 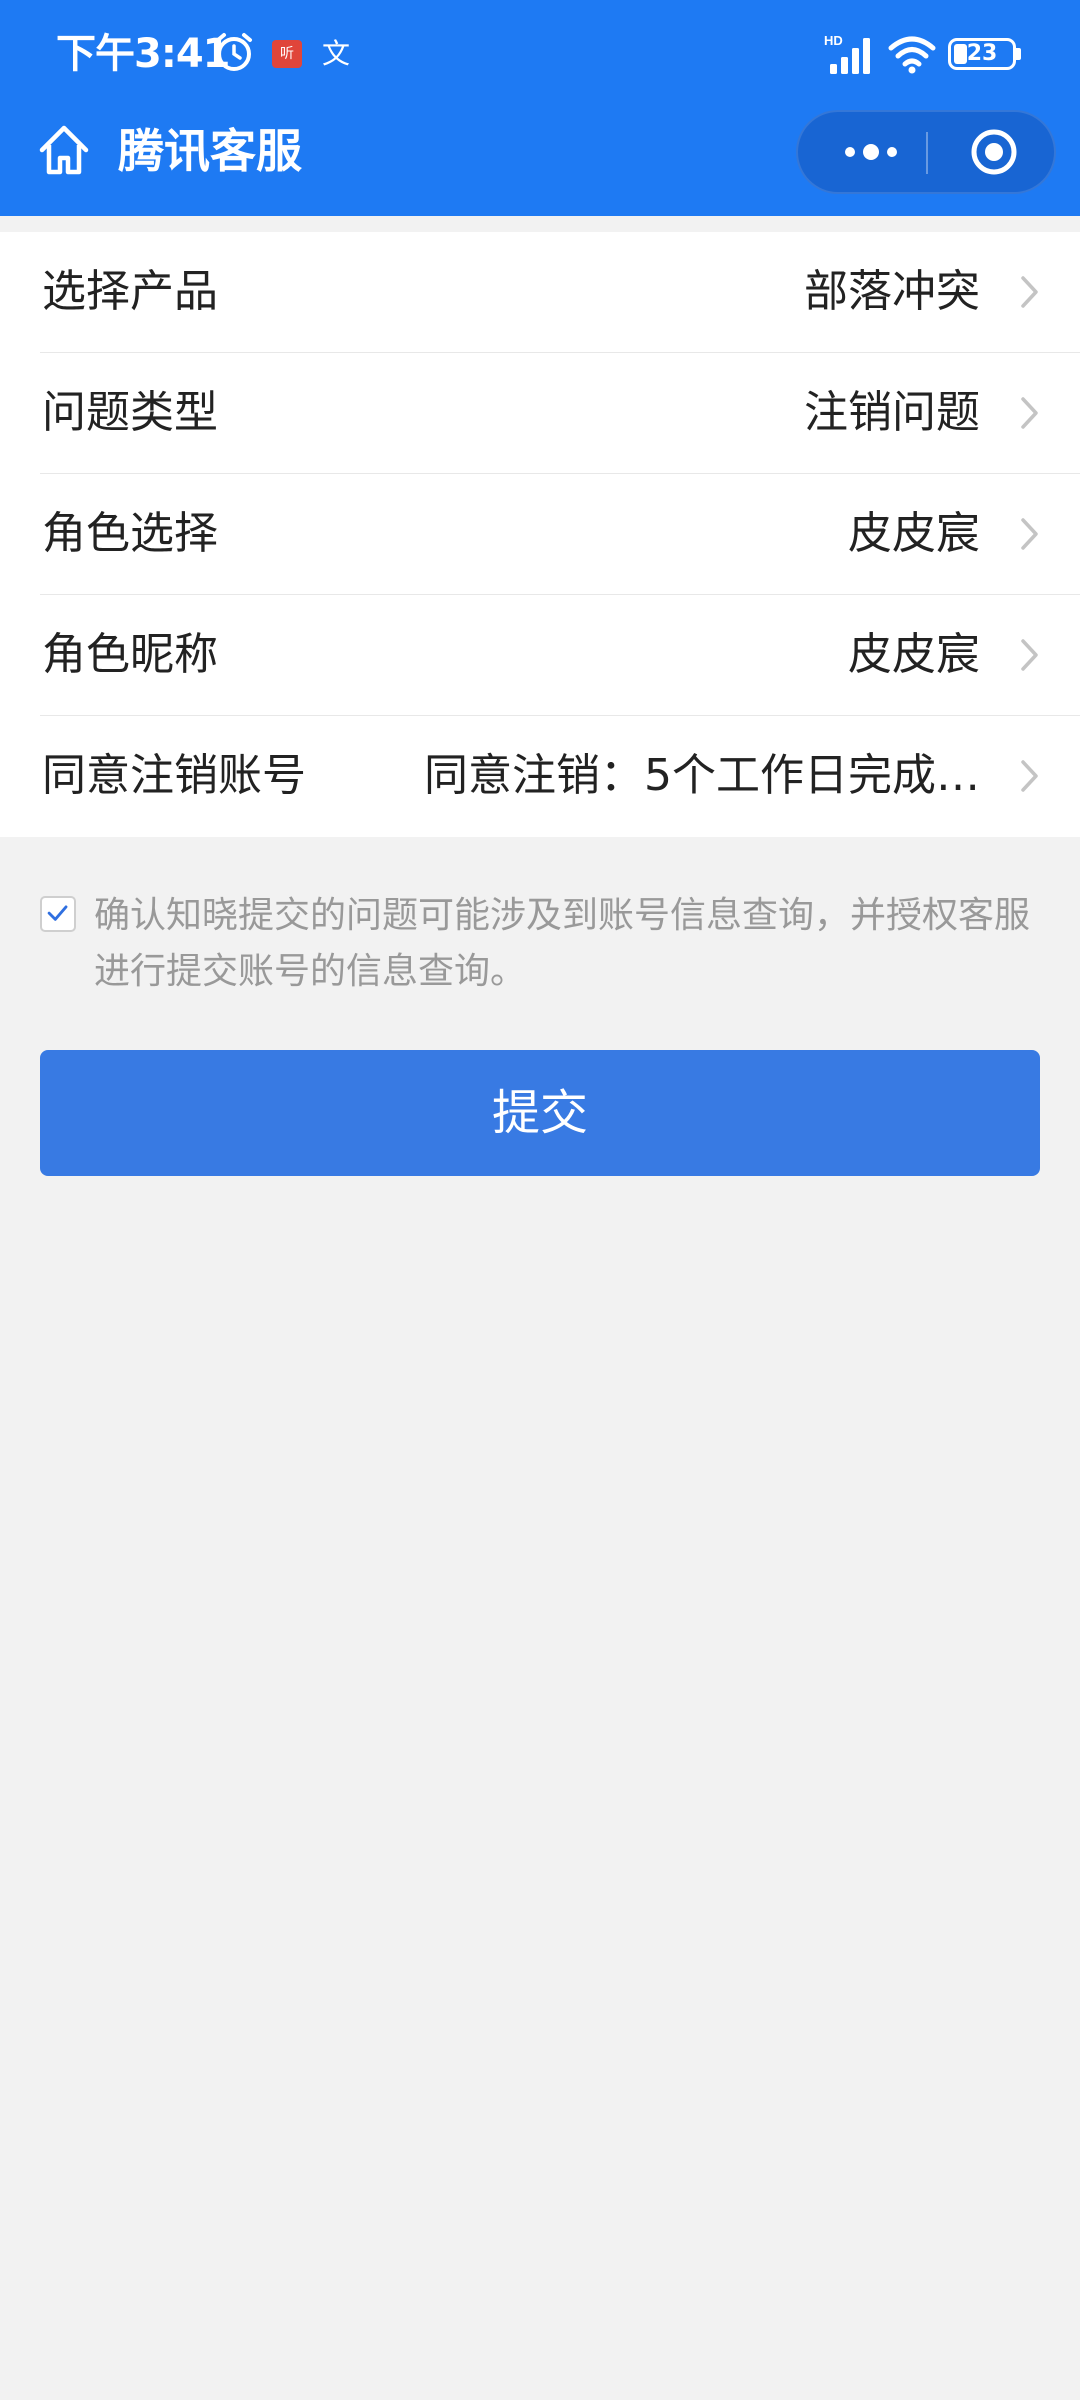 What do you see at coordinates (130, 654) in the screenshot?
I see `row-label: 角色昵称` at bounding box center [130, 654].